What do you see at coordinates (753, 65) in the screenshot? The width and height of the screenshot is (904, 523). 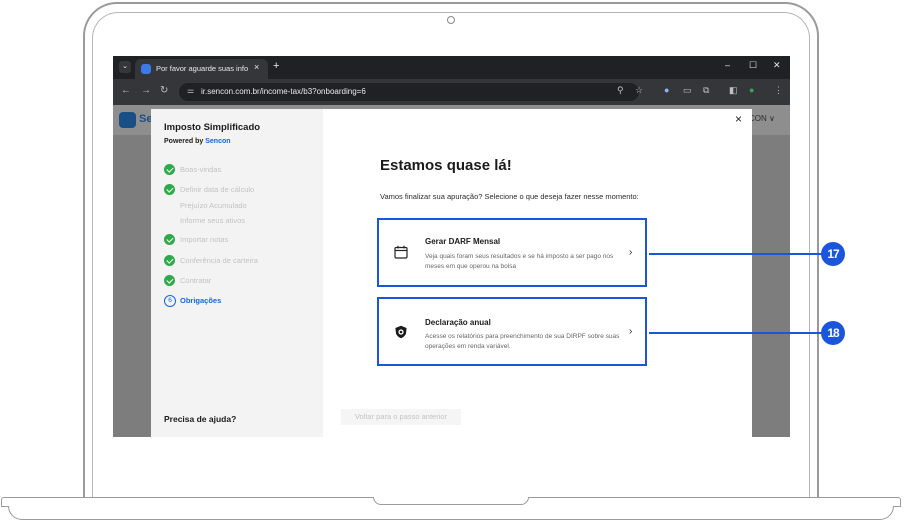 I see `maximize-button: ☐` at bounding box center [753, 65].